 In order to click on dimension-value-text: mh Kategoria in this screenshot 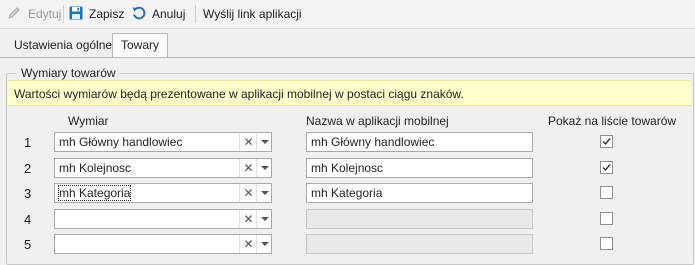, I will do `click(94, 193)`.